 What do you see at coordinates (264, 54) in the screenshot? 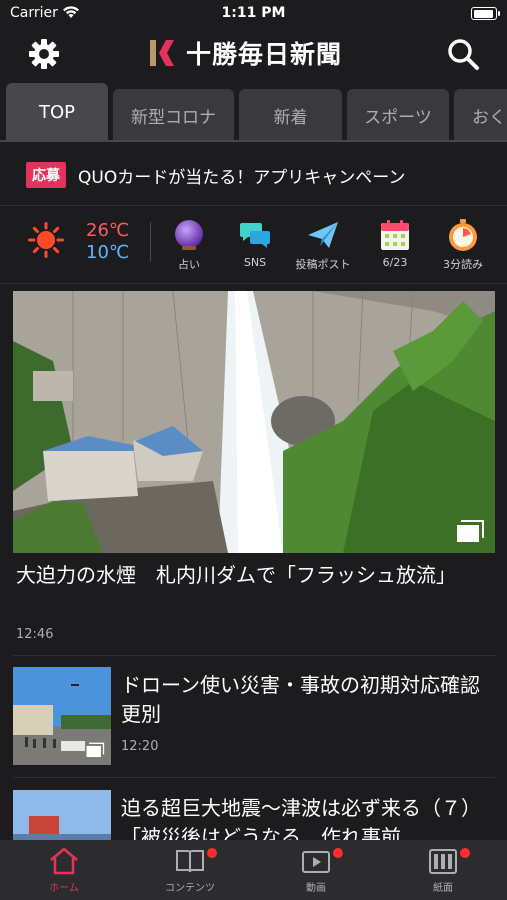
I see `brand-name: 十勝毎日新聞` at bounding box center [264, 54].